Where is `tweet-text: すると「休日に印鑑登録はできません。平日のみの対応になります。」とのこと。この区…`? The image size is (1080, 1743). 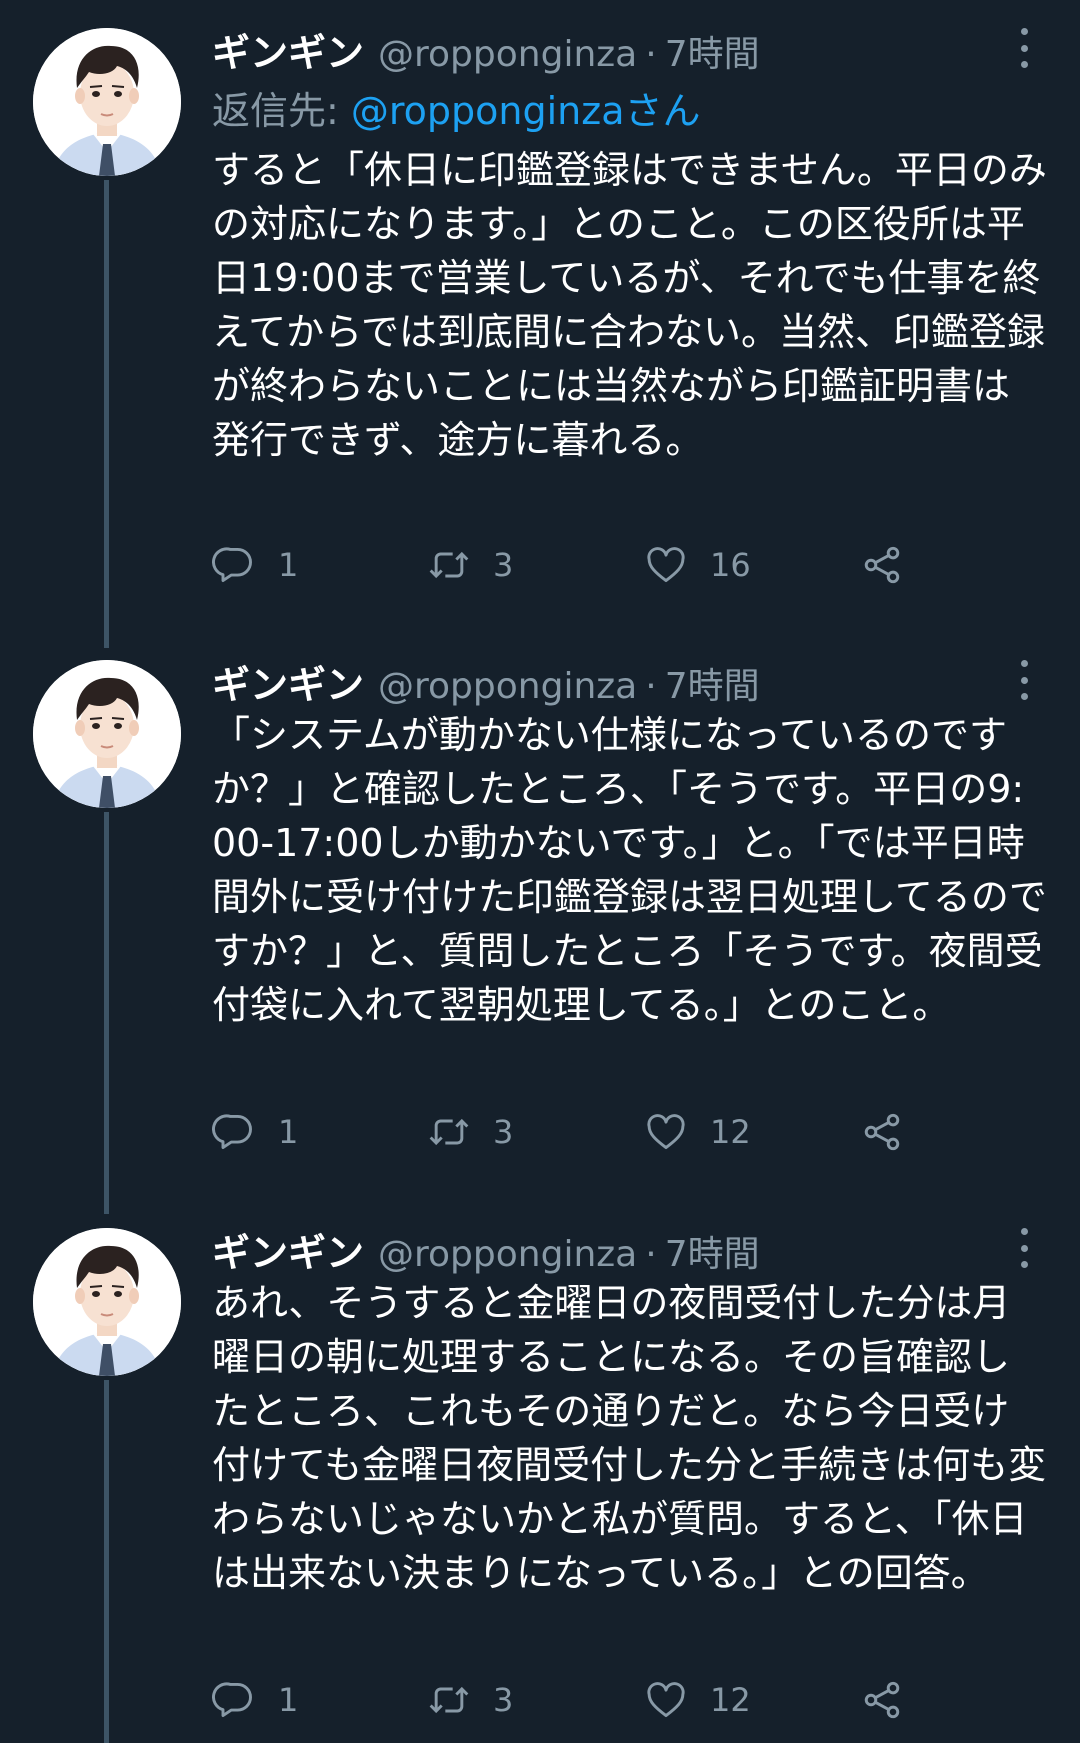
tweet-text: すると「休日に印鑑登録はできません。平日のみの対応になります。」とのこと。この区… is located at coordinates (629, 305).